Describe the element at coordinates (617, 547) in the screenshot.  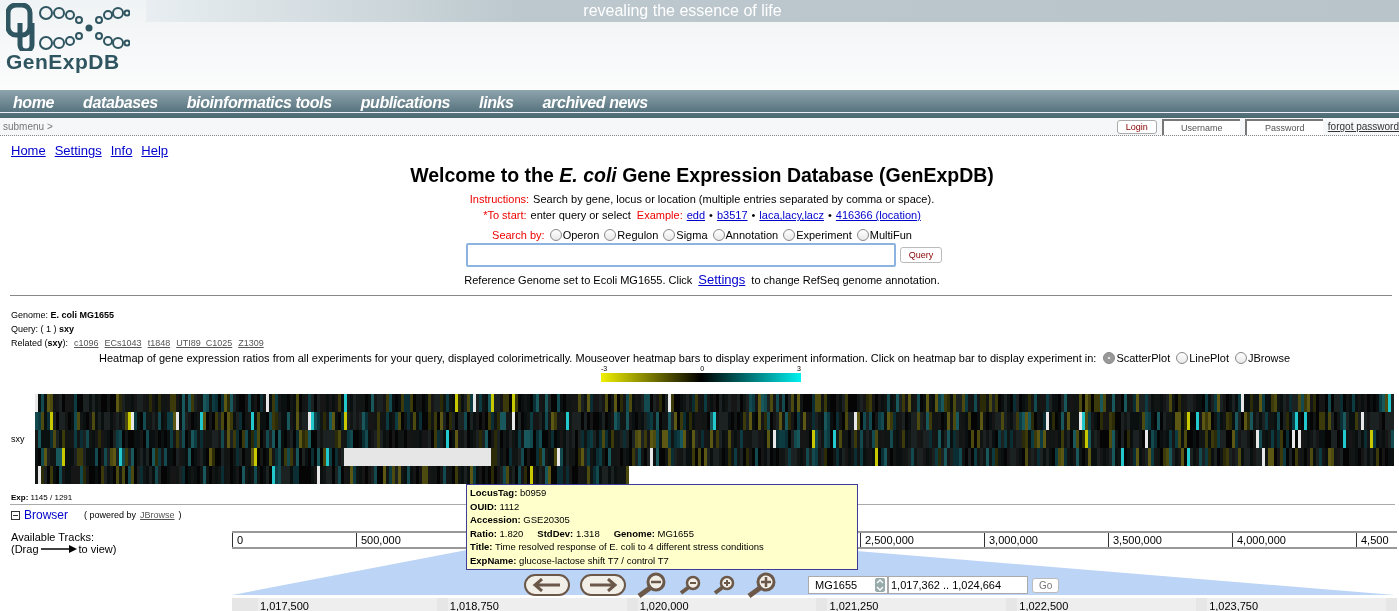
I see `tooltip-field: Title: Time resolved response of E. coli to 4 different stress conditions` at that location.